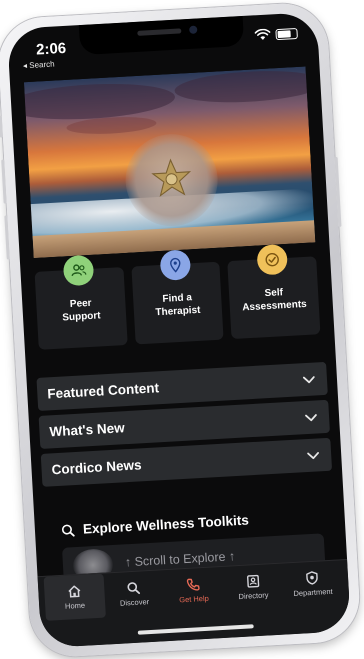 The width and height of the screenshot is (364, 659). I want to click on tab-directory: Directory, so click(253, 587).